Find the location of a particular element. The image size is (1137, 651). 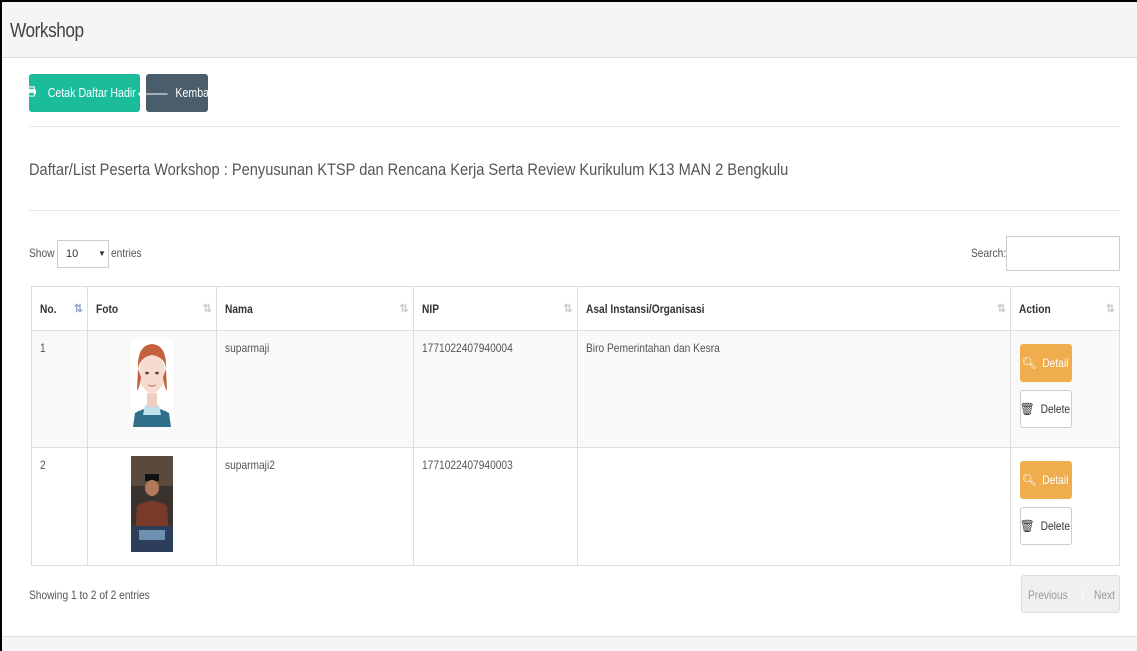

show-label: Show is located at coordinates (42, 253).